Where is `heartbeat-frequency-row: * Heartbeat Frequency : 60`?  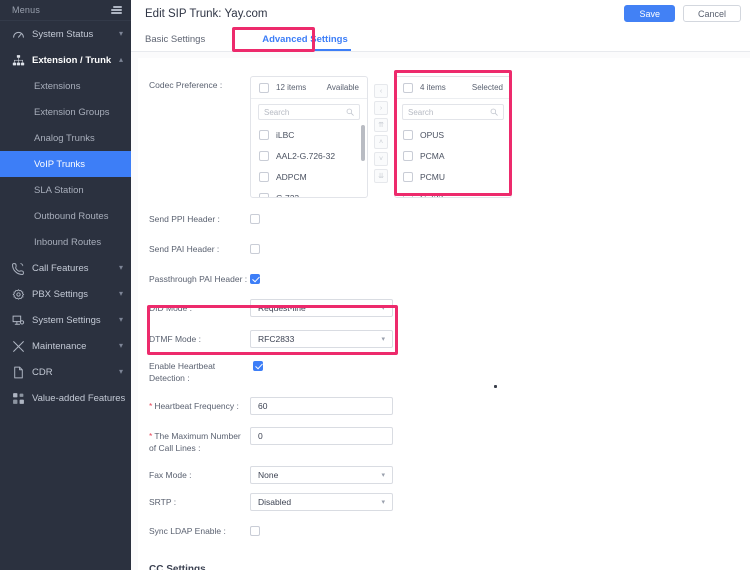
heartbeat-frequency-row: * Heartbeat Frequency : 60 is located at coordinates (444, 405).